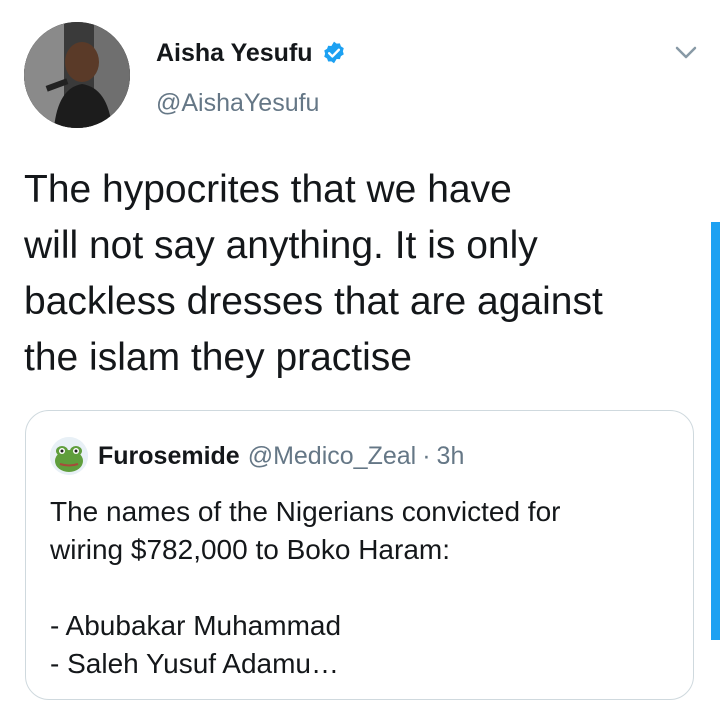 Image resolution: width=720 pixels, height=703 pixels. Describe the element at coordinates (234, 53) in the screenshot. I see `author-name: Aisha Yesufu` at that location.